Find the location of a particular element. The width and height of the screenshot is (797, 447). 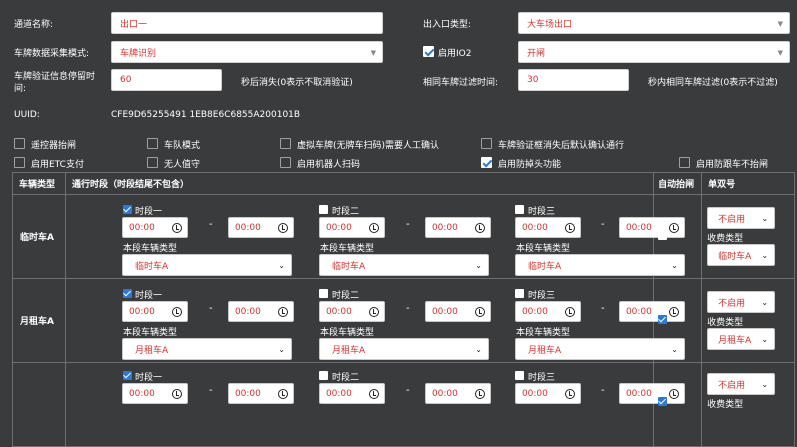

plate-mode-value: 车牌识别 is located at coordinates (138, 53).